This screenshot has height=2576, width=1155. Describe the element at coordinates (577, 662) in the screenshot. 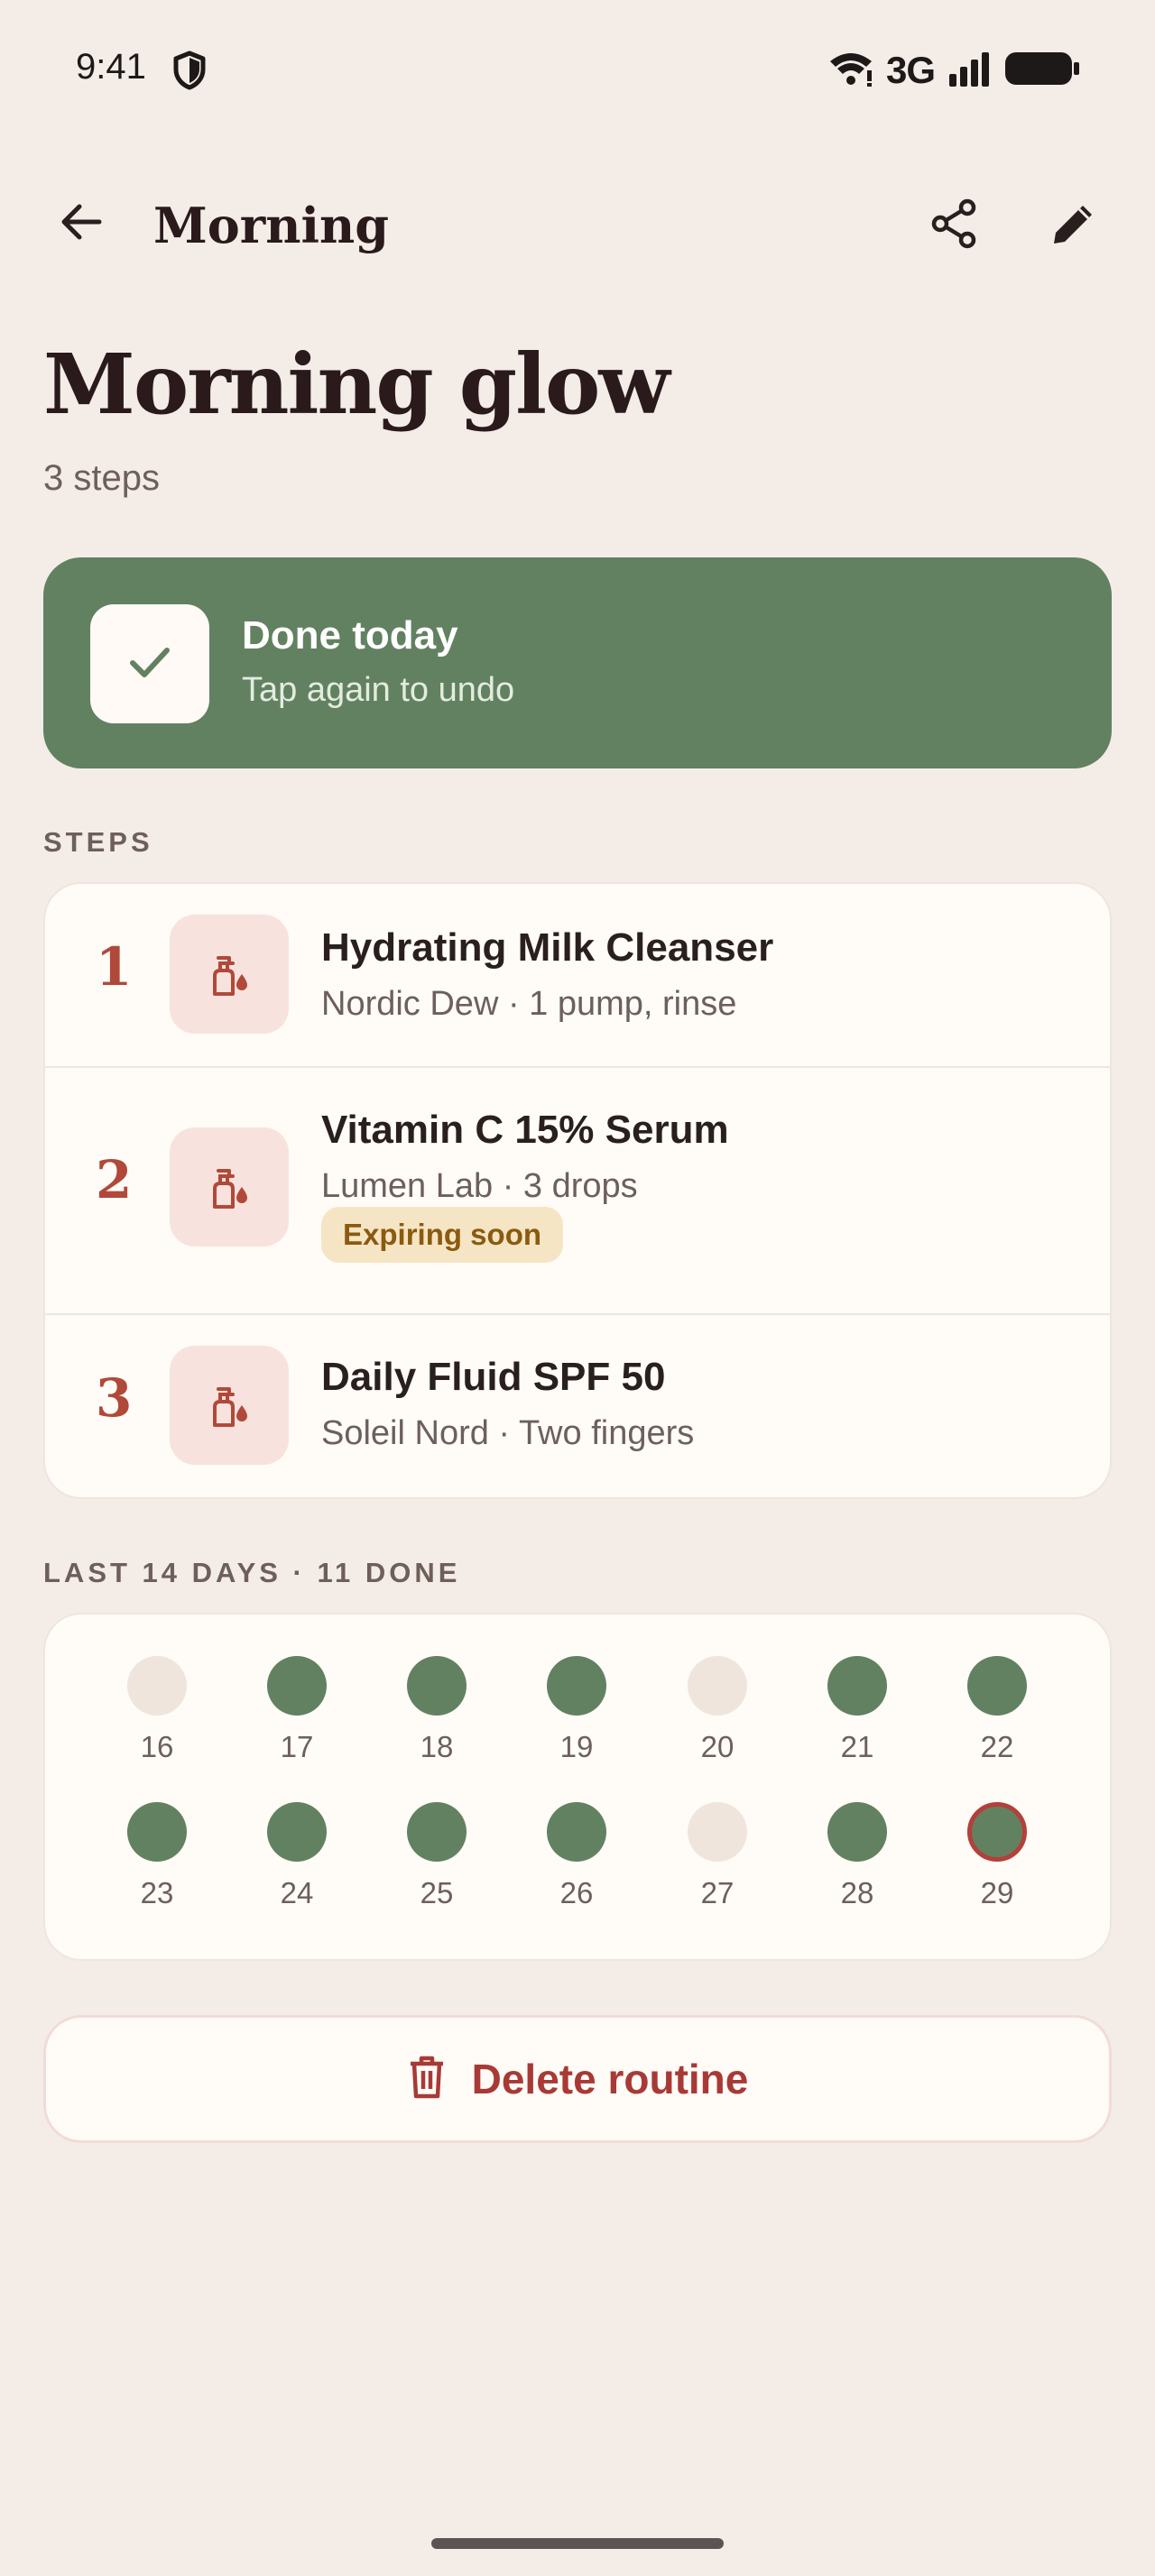

I see `done-today-card: Done today Tap again to undo` at that location.